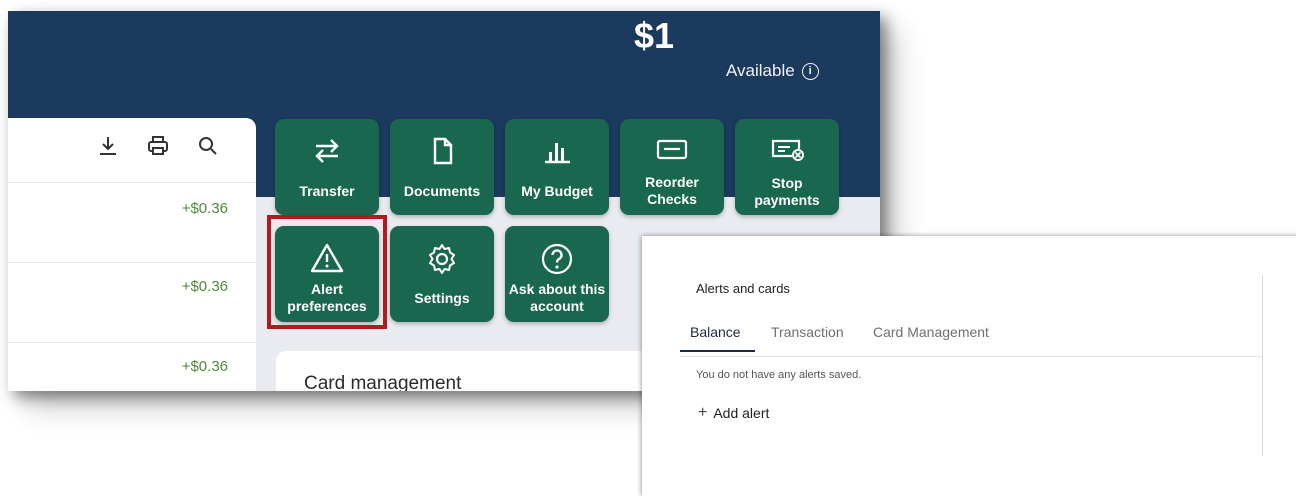  Describe the element at coordinates (327, 272) in the screenshot. I see `highlight-box` at that location.